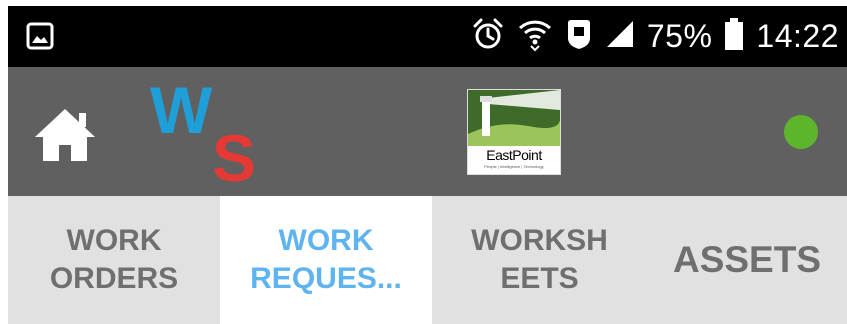 This screenshot has height=324, width=847. I want to click on eastpoint-logo-name: EastPoint, so click(514, 155).